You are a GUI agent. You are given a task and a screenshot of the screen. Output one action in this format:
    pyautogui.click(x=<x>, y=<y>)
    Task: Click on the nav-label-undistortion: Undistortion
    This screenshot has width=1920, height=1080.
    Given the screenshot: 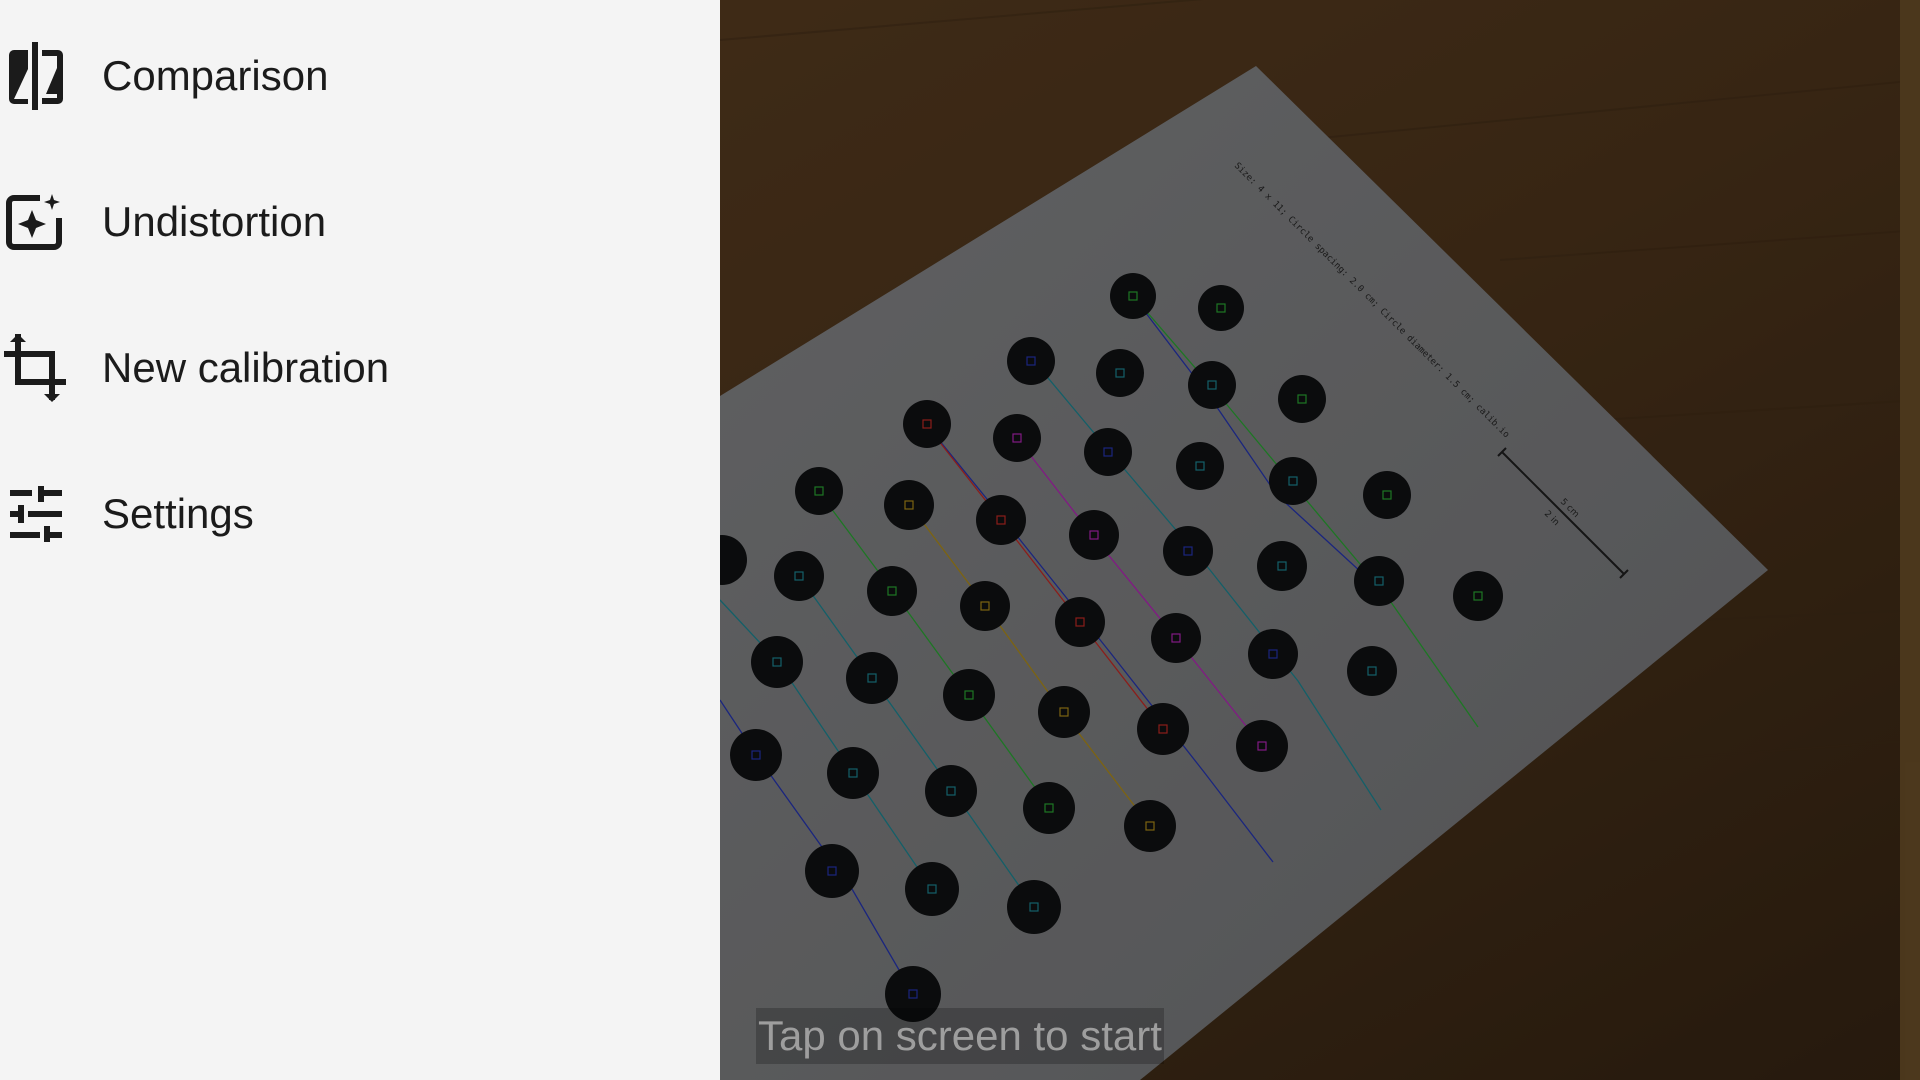 What is the action you would take?
    pyautogui.click(x=214, y=221)
    